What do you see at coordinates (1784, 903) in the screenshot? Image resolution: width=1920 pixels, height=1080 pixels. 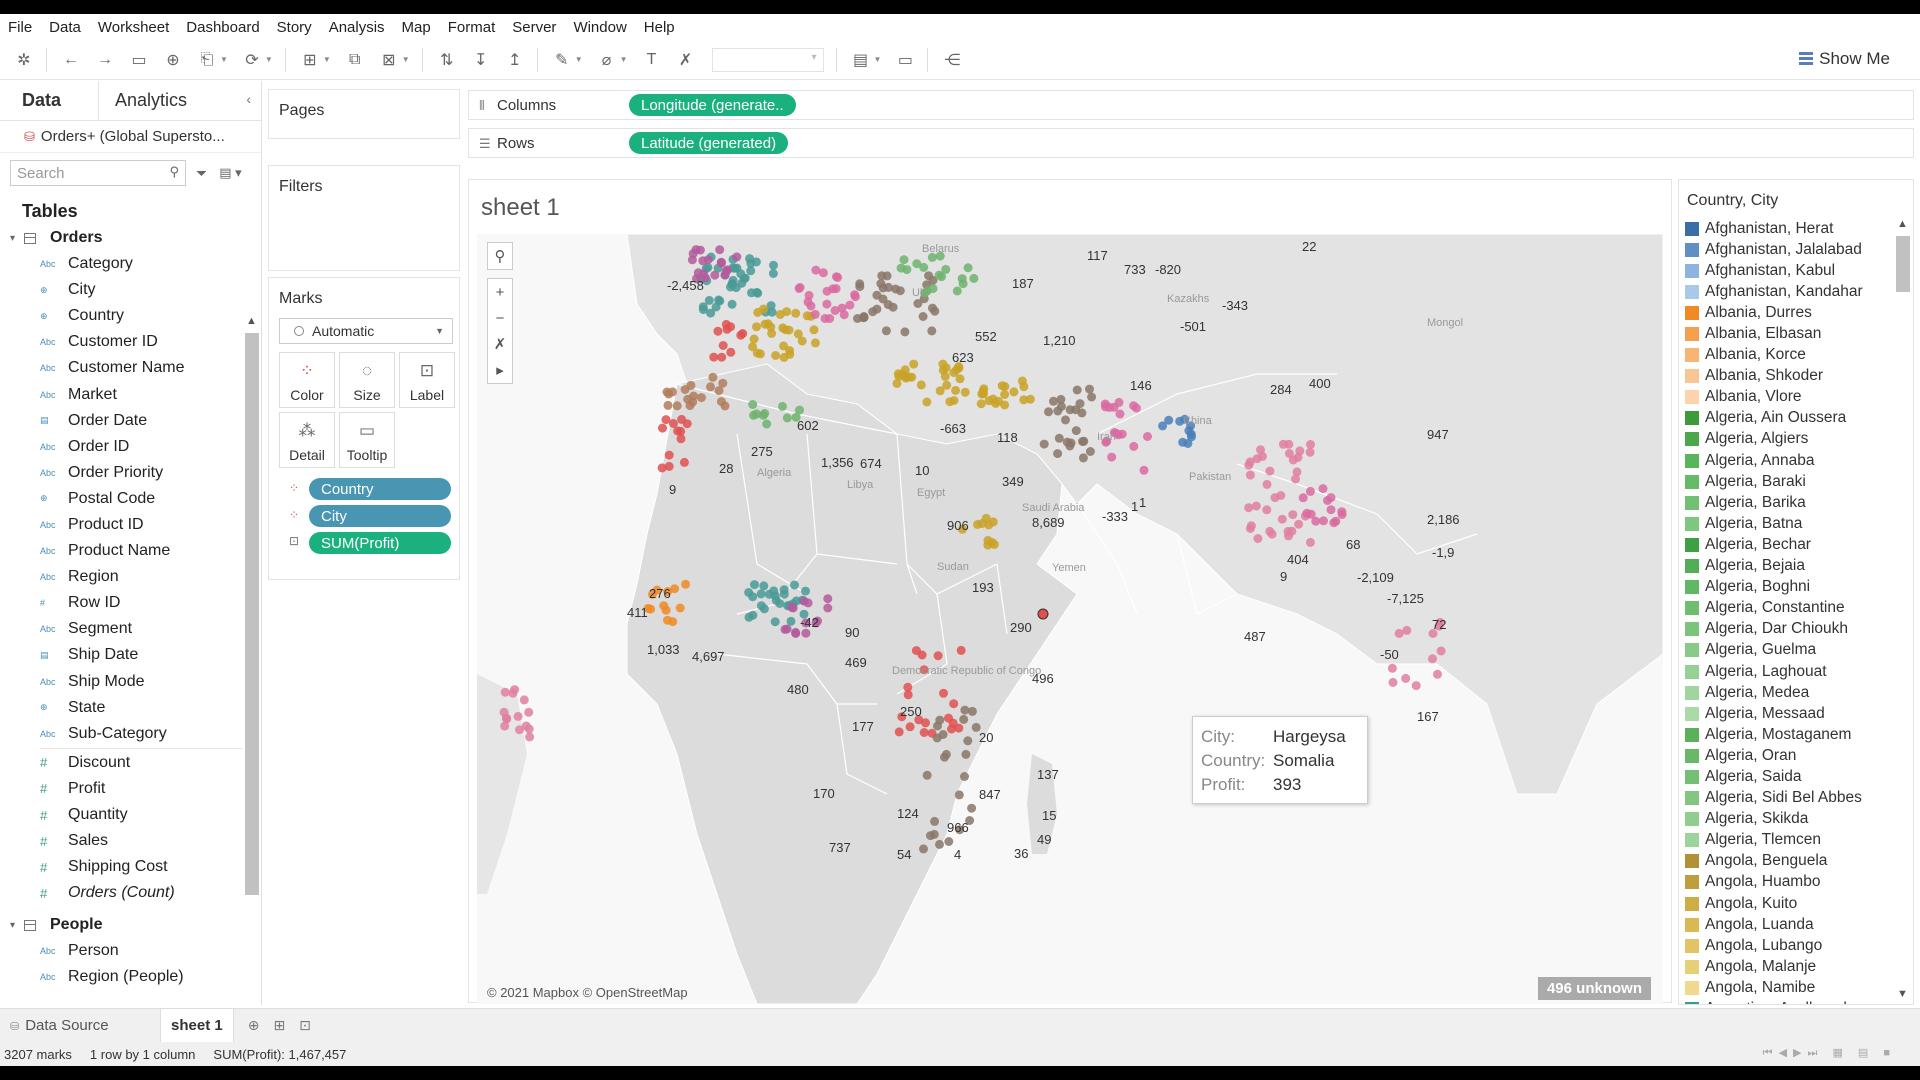 I see `legend-item: Angola, Kuito` at bounding box center [1784, 903].